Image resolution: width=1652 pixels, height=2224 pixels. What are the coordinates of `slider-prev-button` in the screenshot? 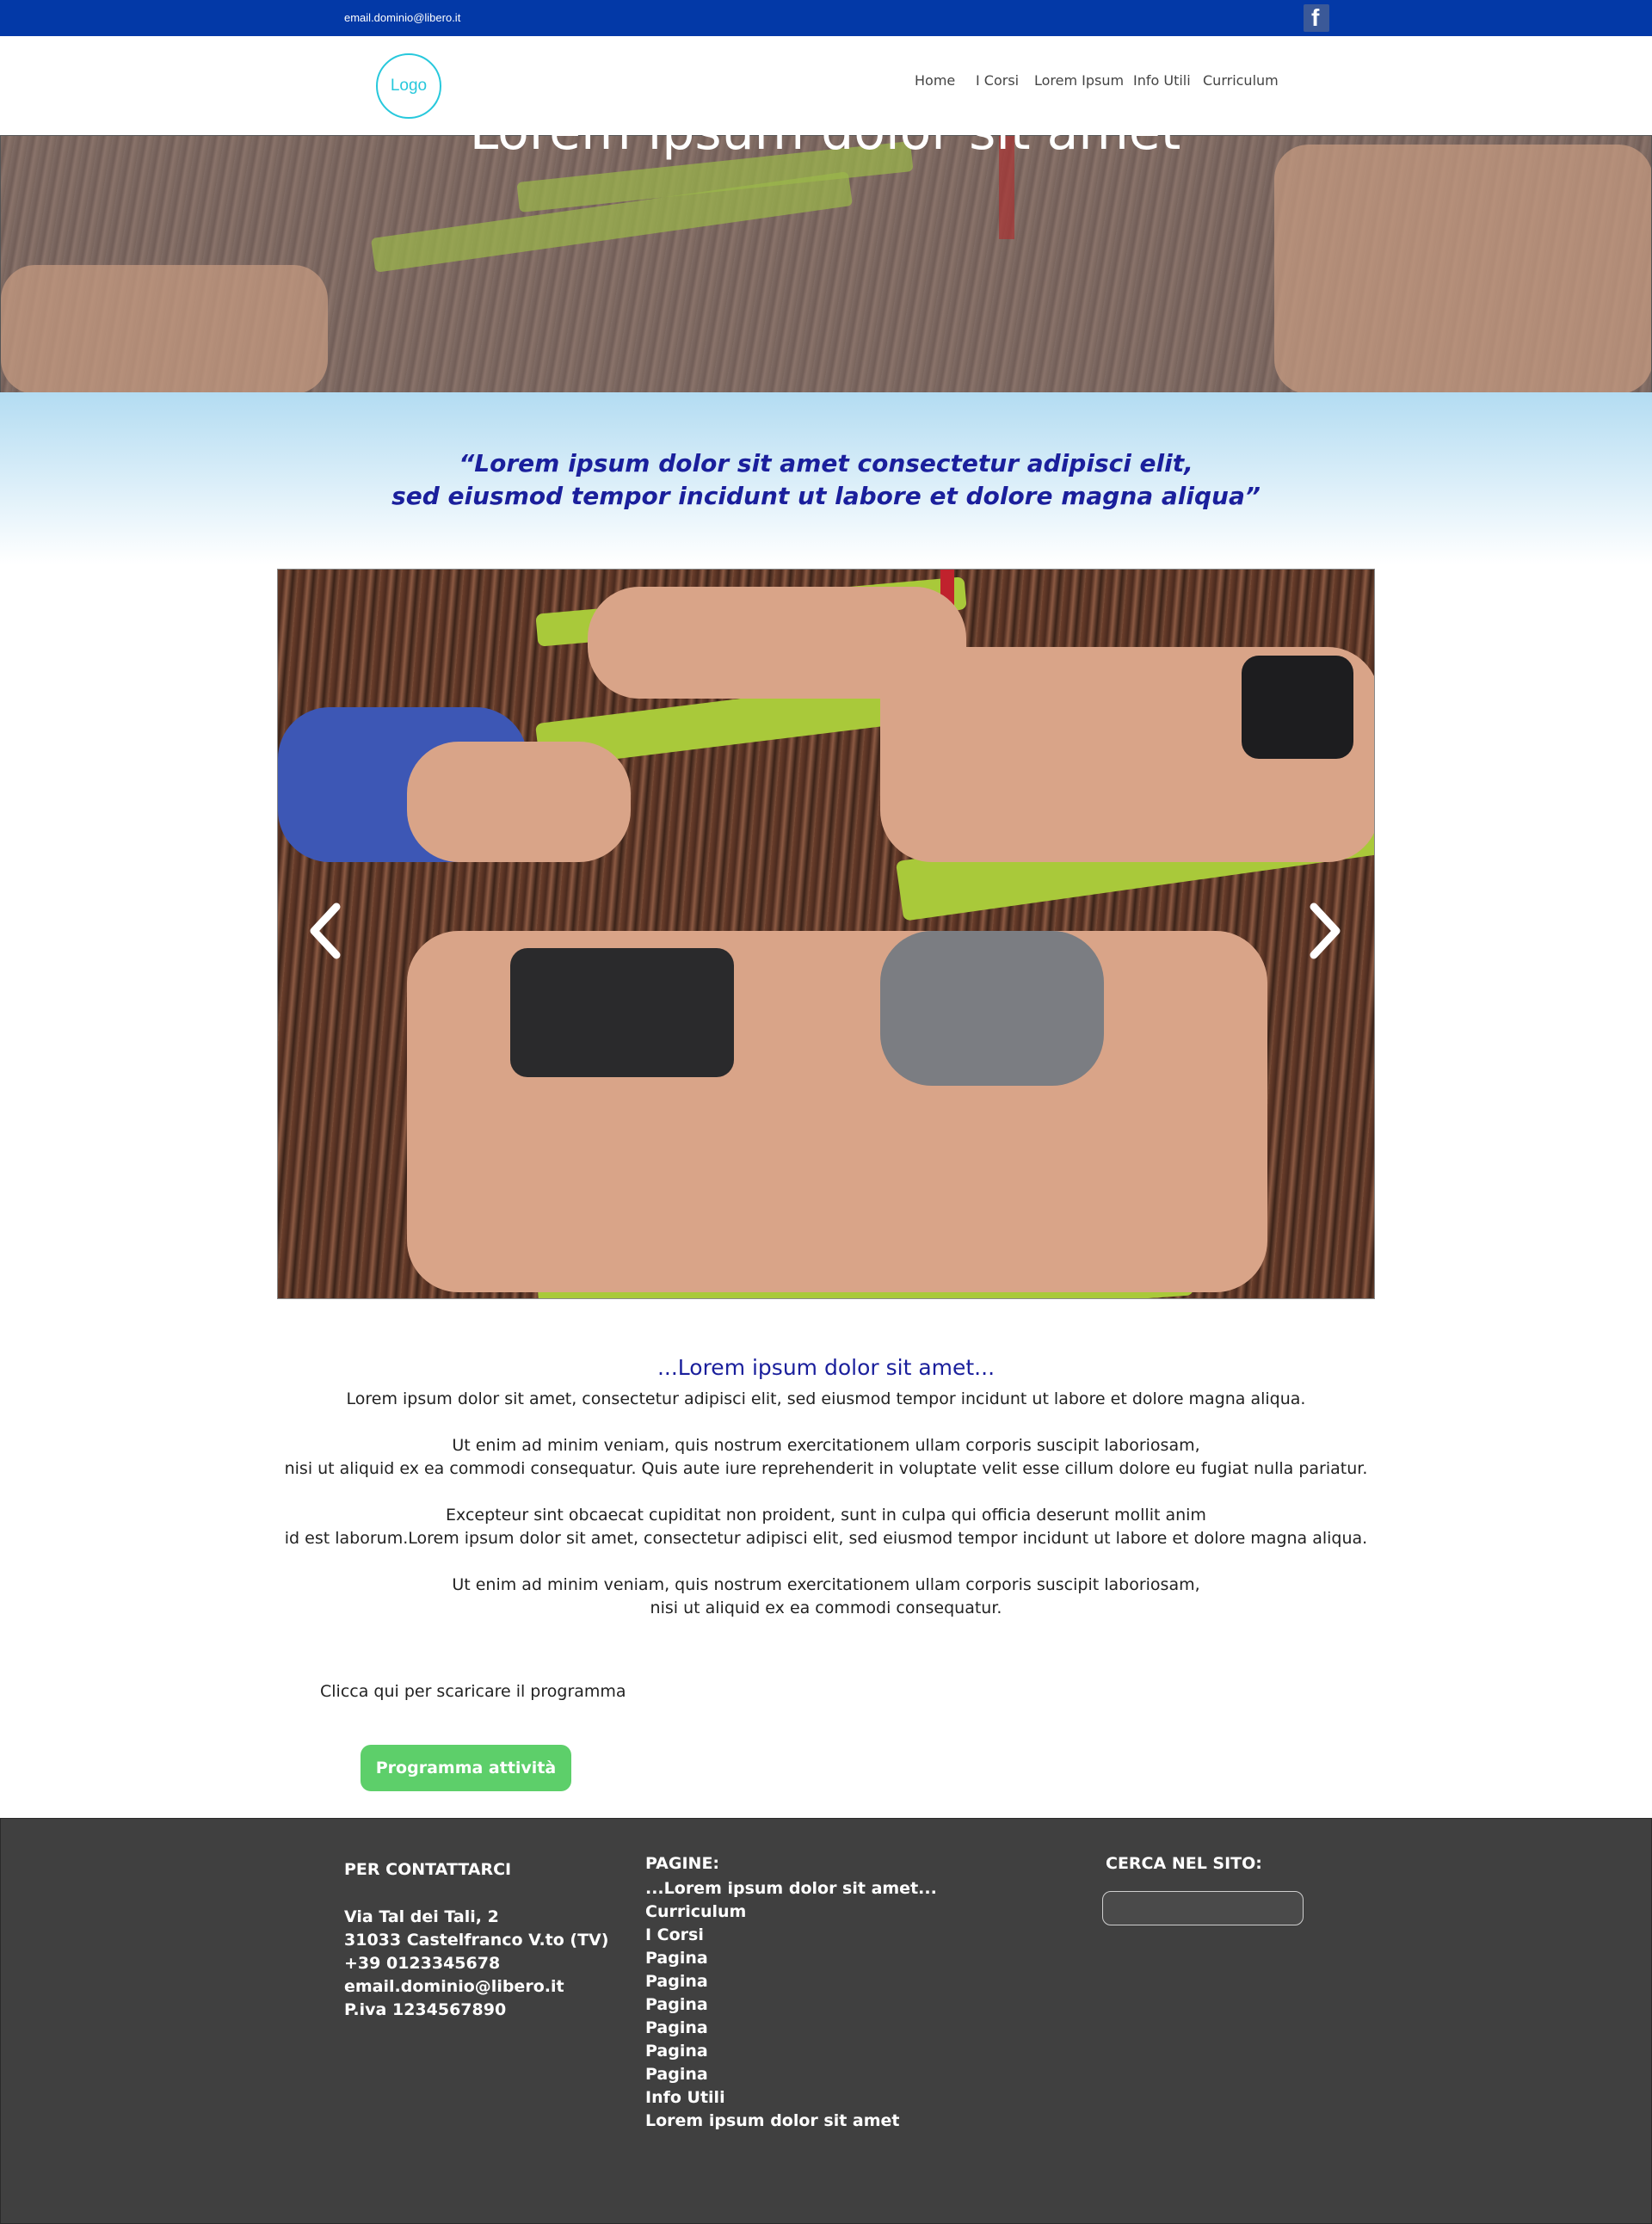 It's located at (329, 930).